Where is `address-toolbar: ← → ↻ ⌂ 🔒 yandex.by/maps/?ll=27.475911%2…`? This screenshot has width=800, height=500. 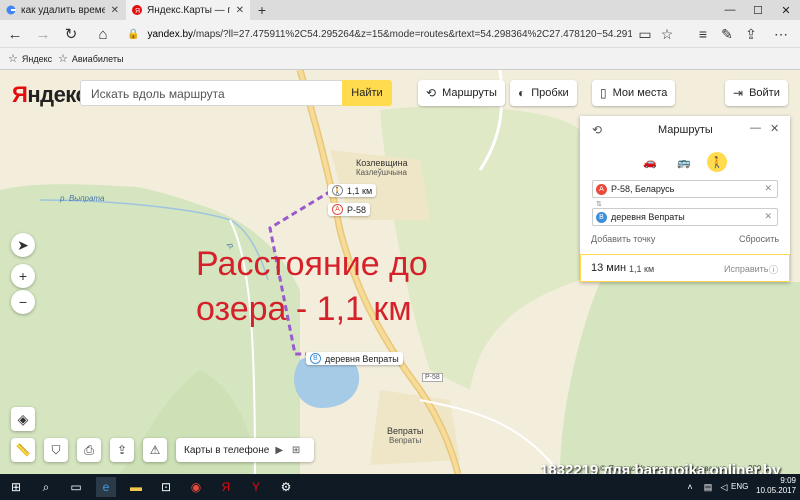 address-toolbar: ← → ↻ ⌂ 🔒 yandex.by/maps/?ll=27.475911%2… is located at coordinates (400, 34).